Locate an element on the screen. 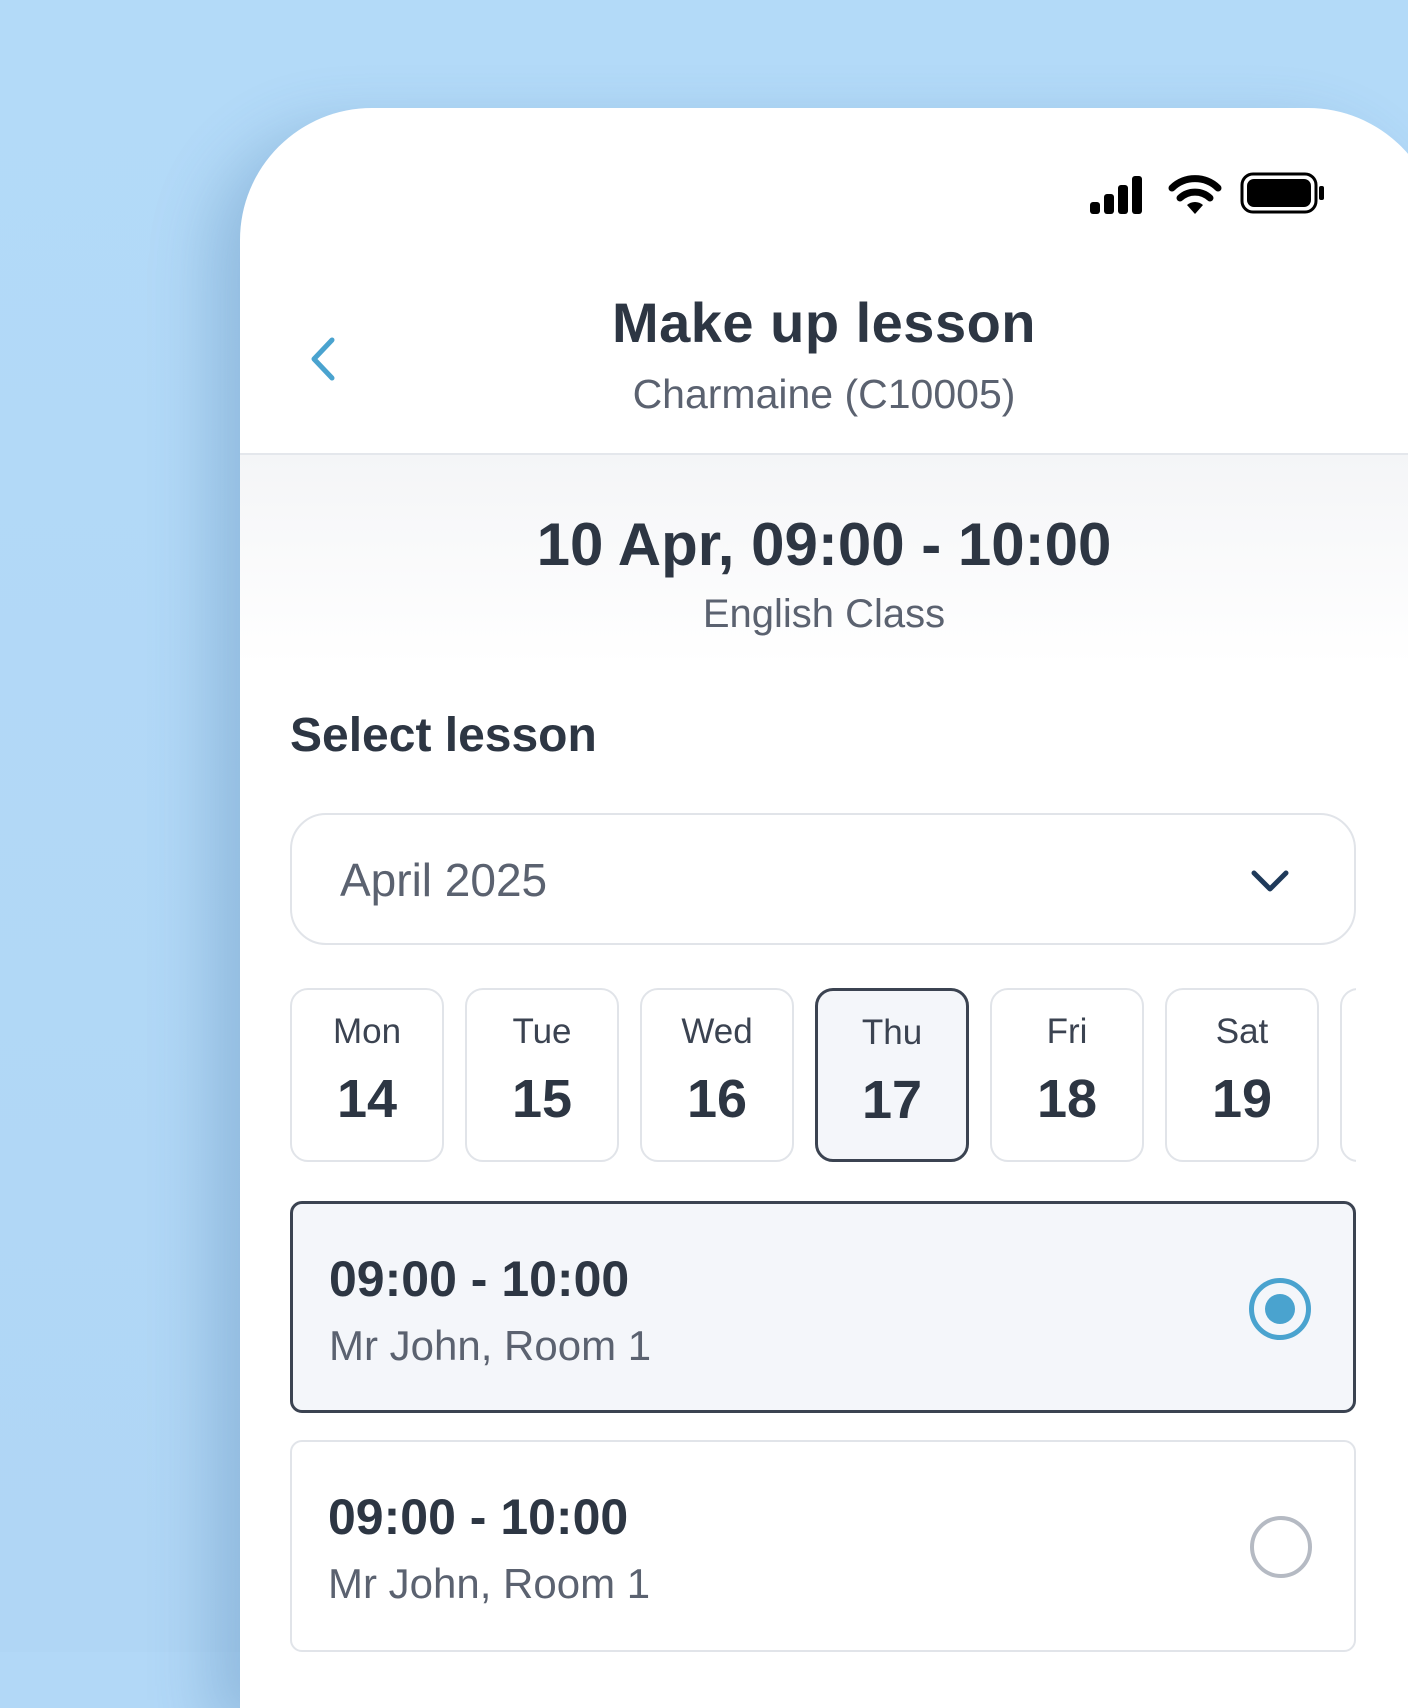 The height and width of the screenshot is (1708, 1408). radio-selected-icon is located at coordinates (1280, 1309).